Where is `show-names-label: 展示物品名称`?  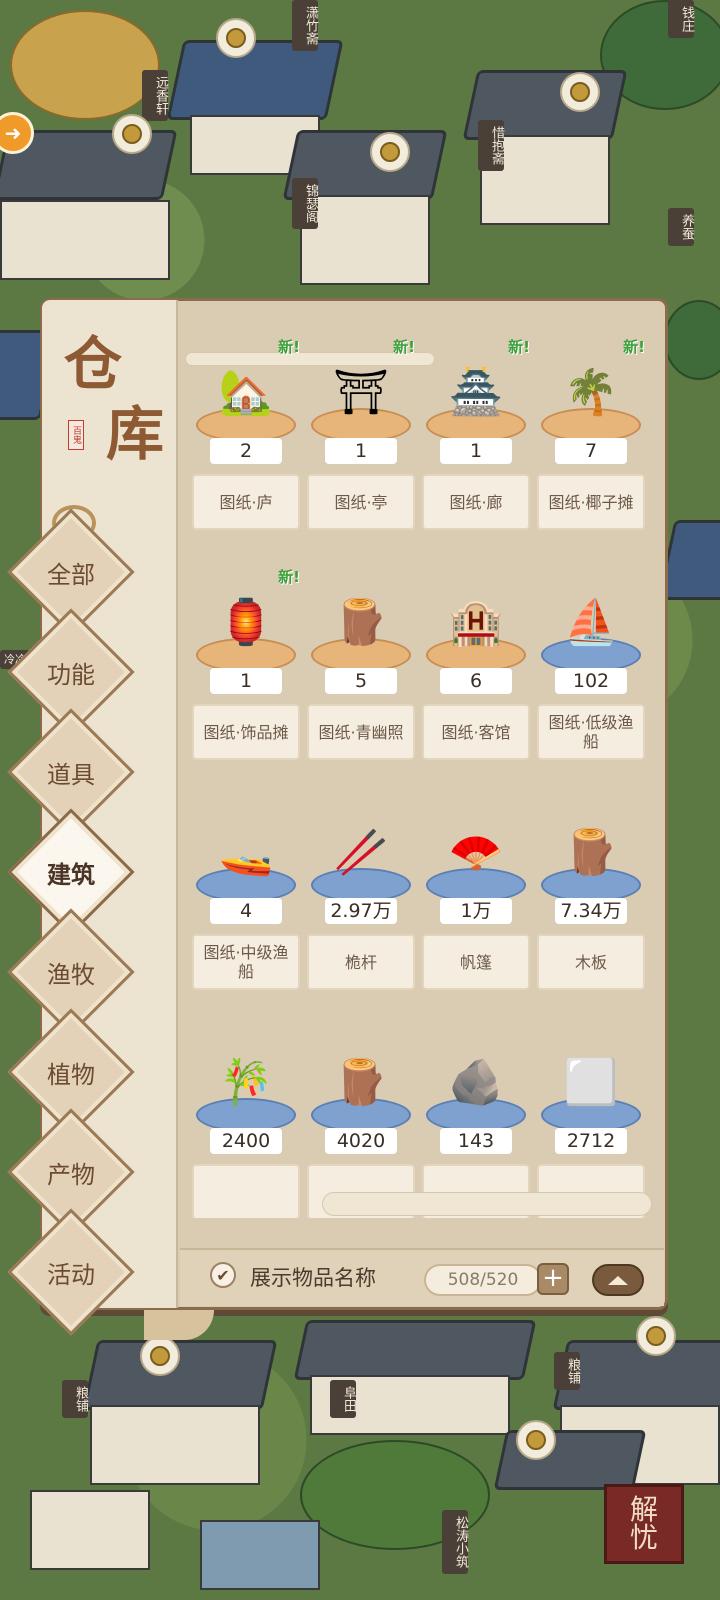 show-names-label: 展示物品名称 is located at coordinates (313, 1277).